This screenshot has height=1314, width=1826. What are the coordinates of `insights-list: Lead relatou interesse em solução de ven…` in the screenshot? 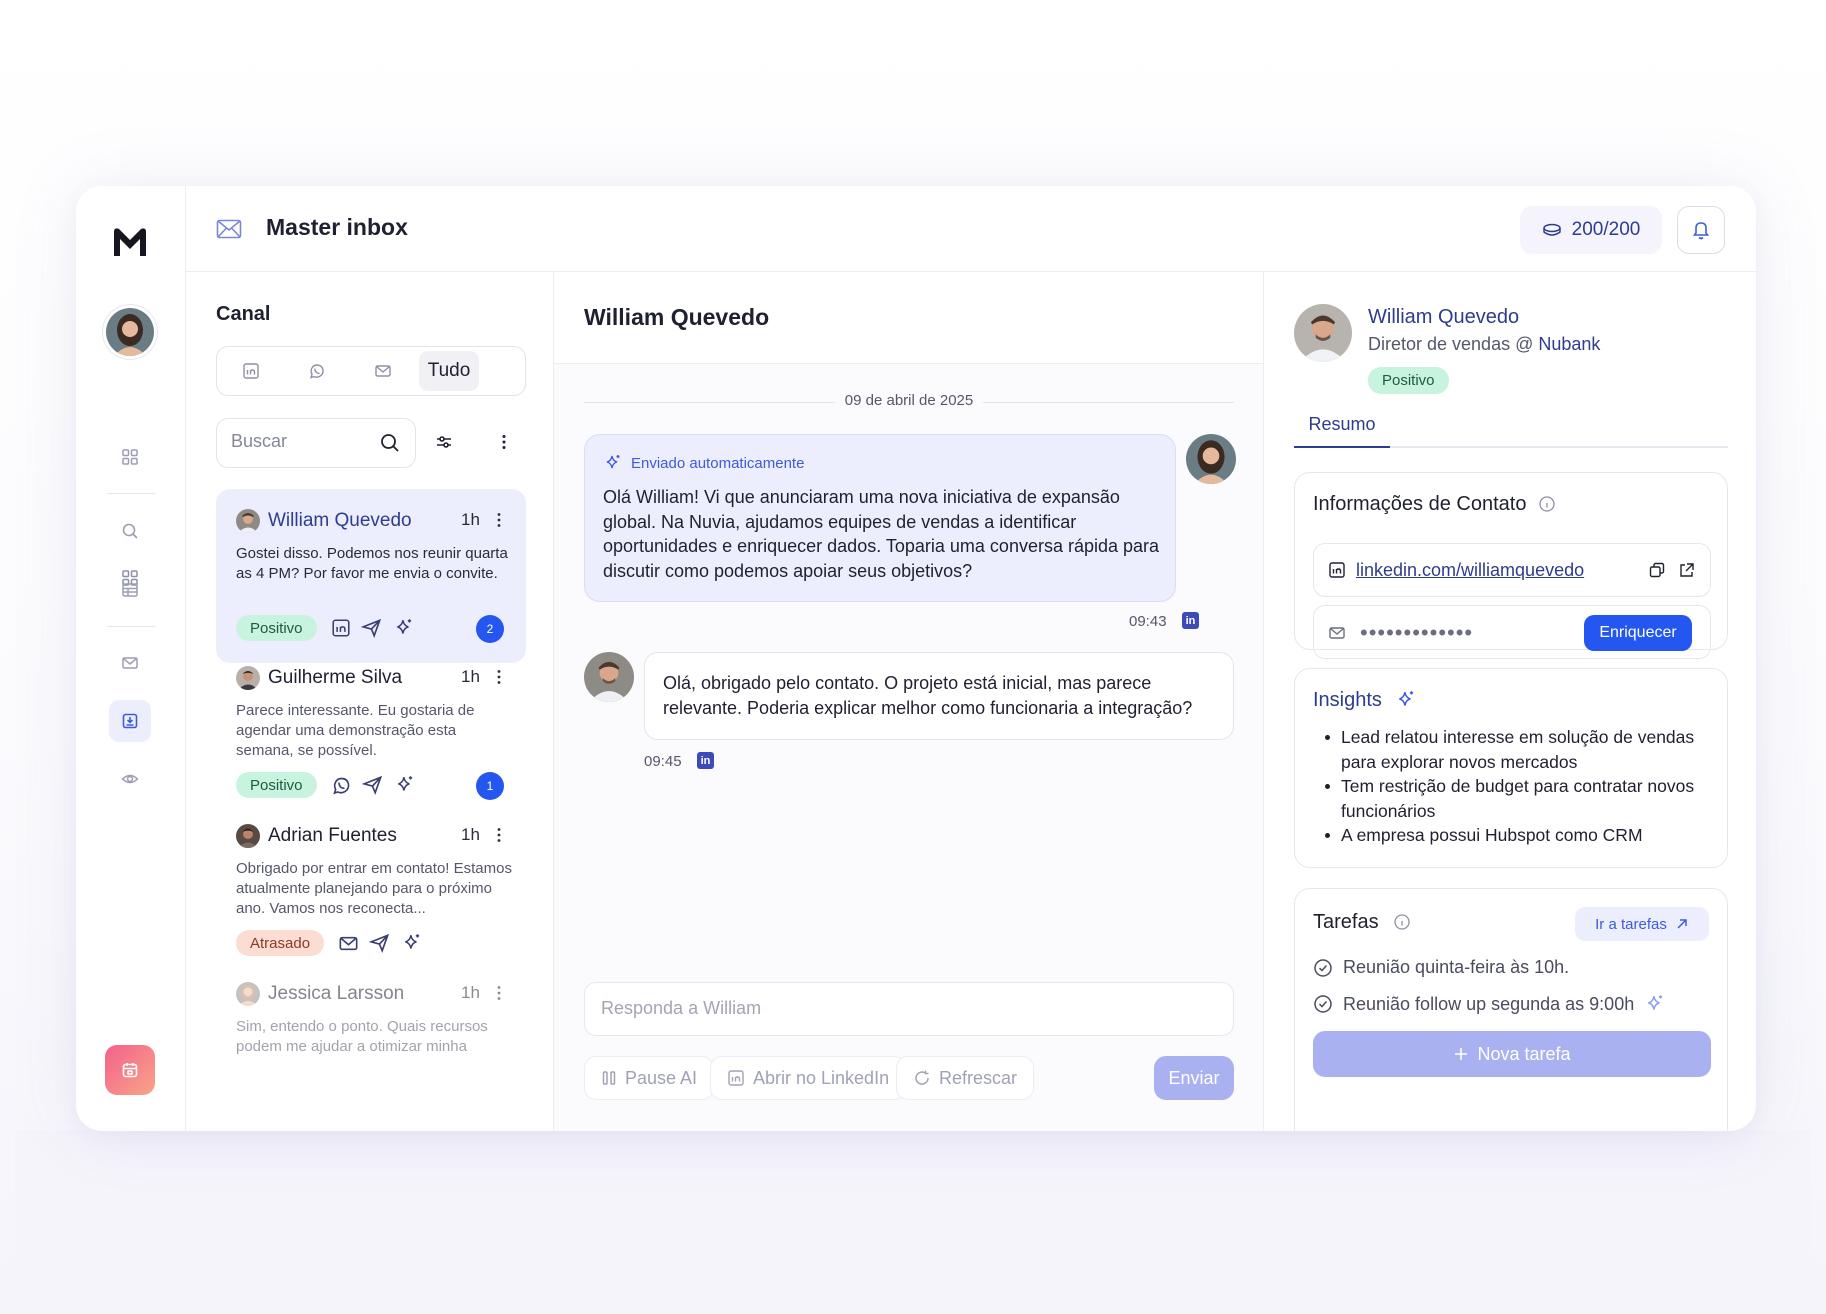 It's located at (1517, 786).